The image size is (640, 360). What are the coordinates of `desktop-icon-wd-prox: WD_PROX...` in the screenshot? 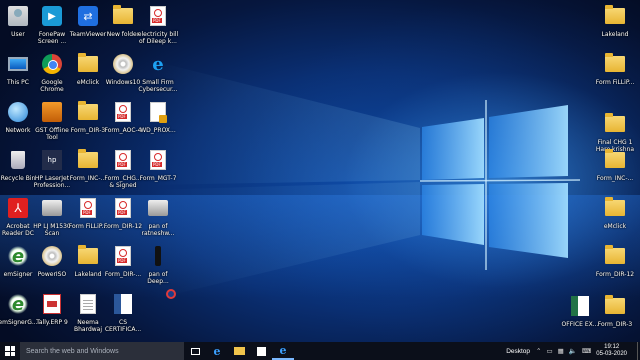 It's located at (158, 123).